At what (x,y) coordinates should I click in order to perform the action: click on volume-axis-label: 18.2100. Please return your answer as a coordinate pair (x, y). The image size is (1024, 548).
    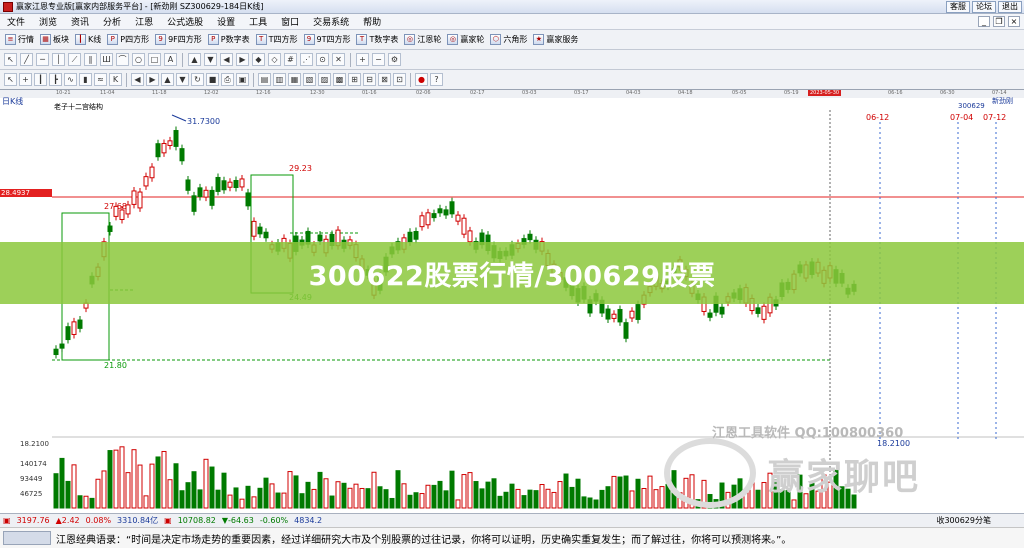
    Looking at the image, I should click on (34, 444).